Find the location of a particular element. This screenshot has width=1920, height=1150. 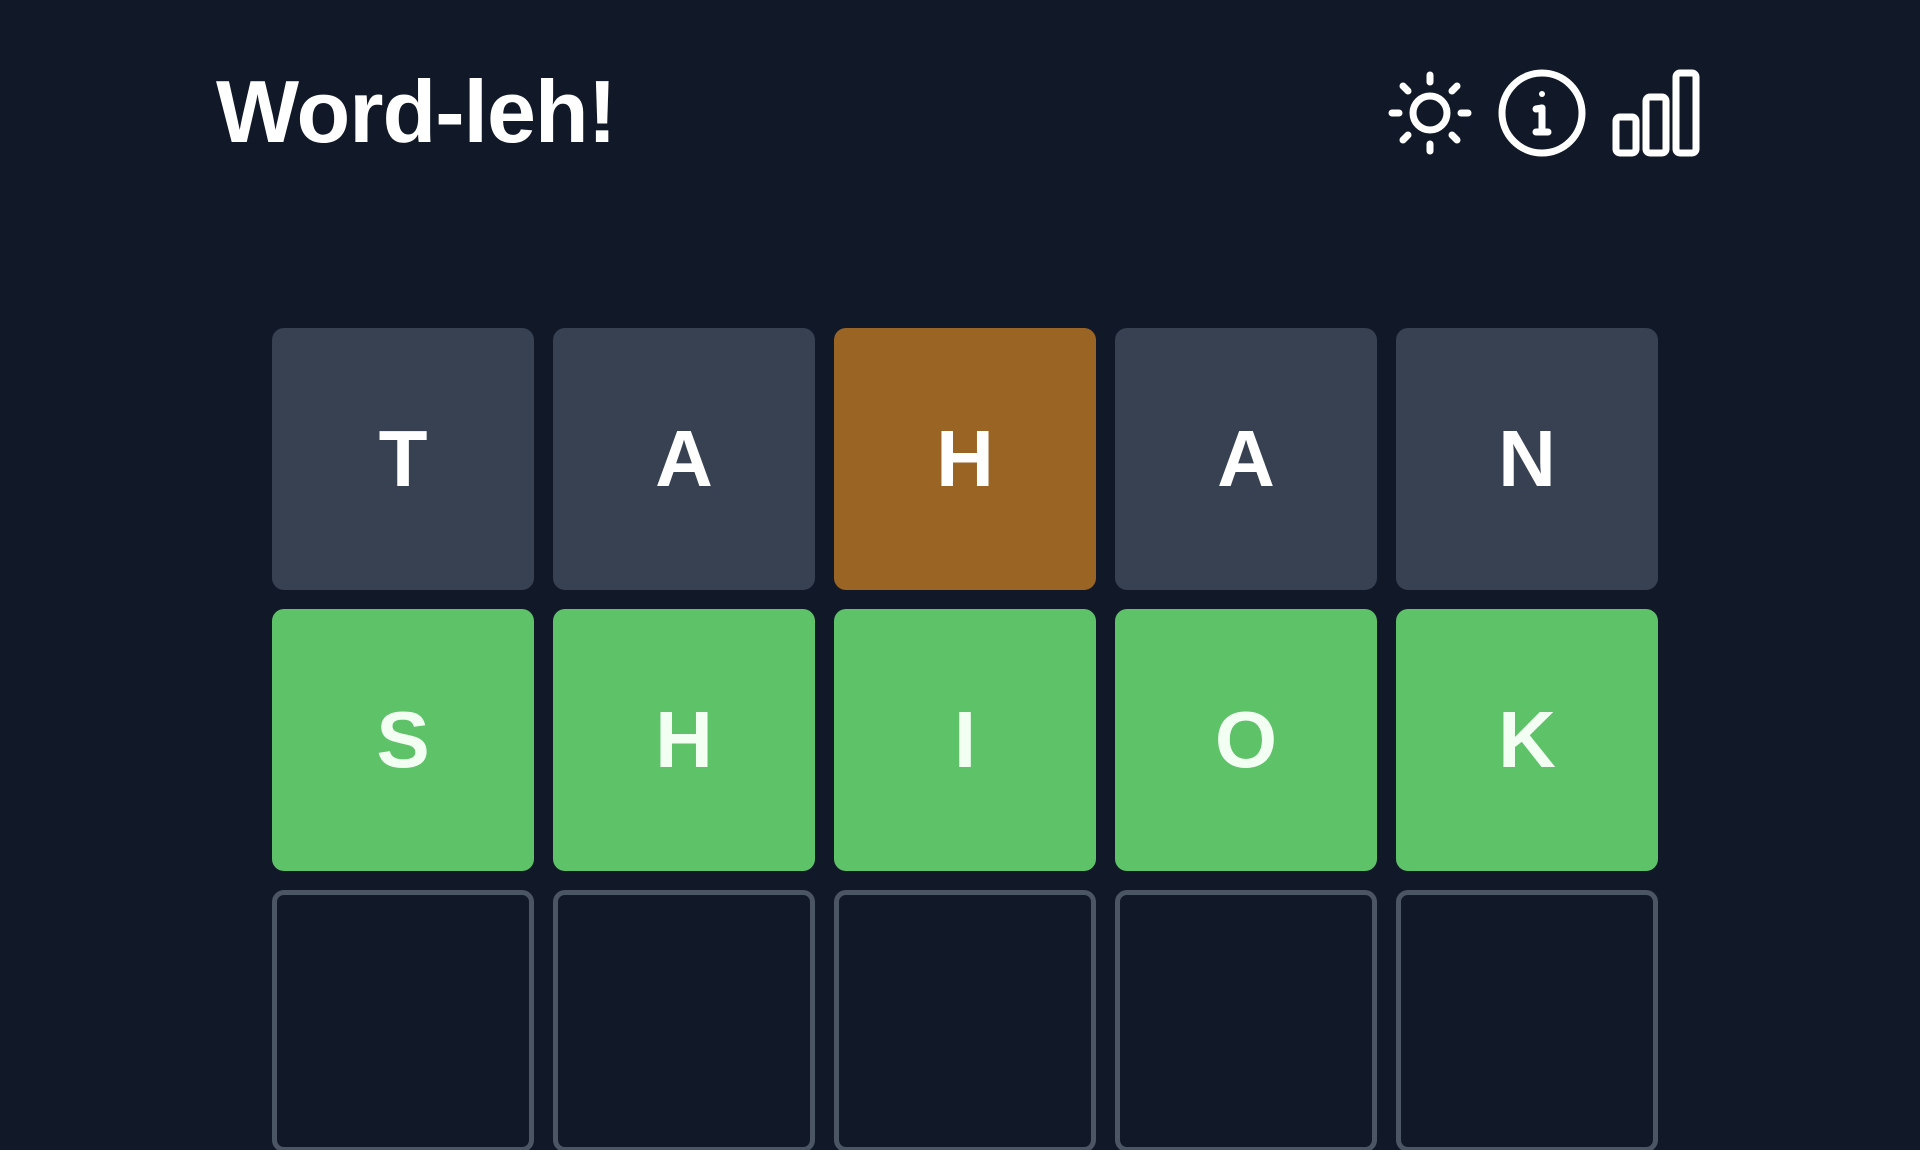

tile: T is located at coordinates (403, 459).